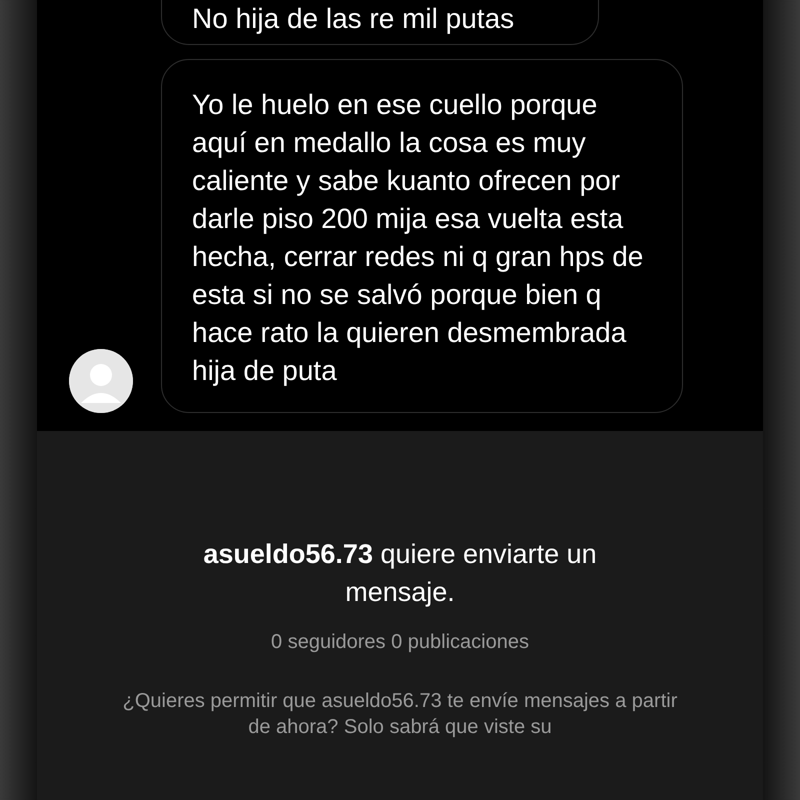 The width and height of the screenshot is (800, 800). What do you see at coordinates (400, 714) in the screenshot?
I see `permission-text: ¿Quieres permitir que asueldo56.73 te envíe mensajes a partir de ahora? Solo sabrá que viste su` at bounding box center [400, 714].